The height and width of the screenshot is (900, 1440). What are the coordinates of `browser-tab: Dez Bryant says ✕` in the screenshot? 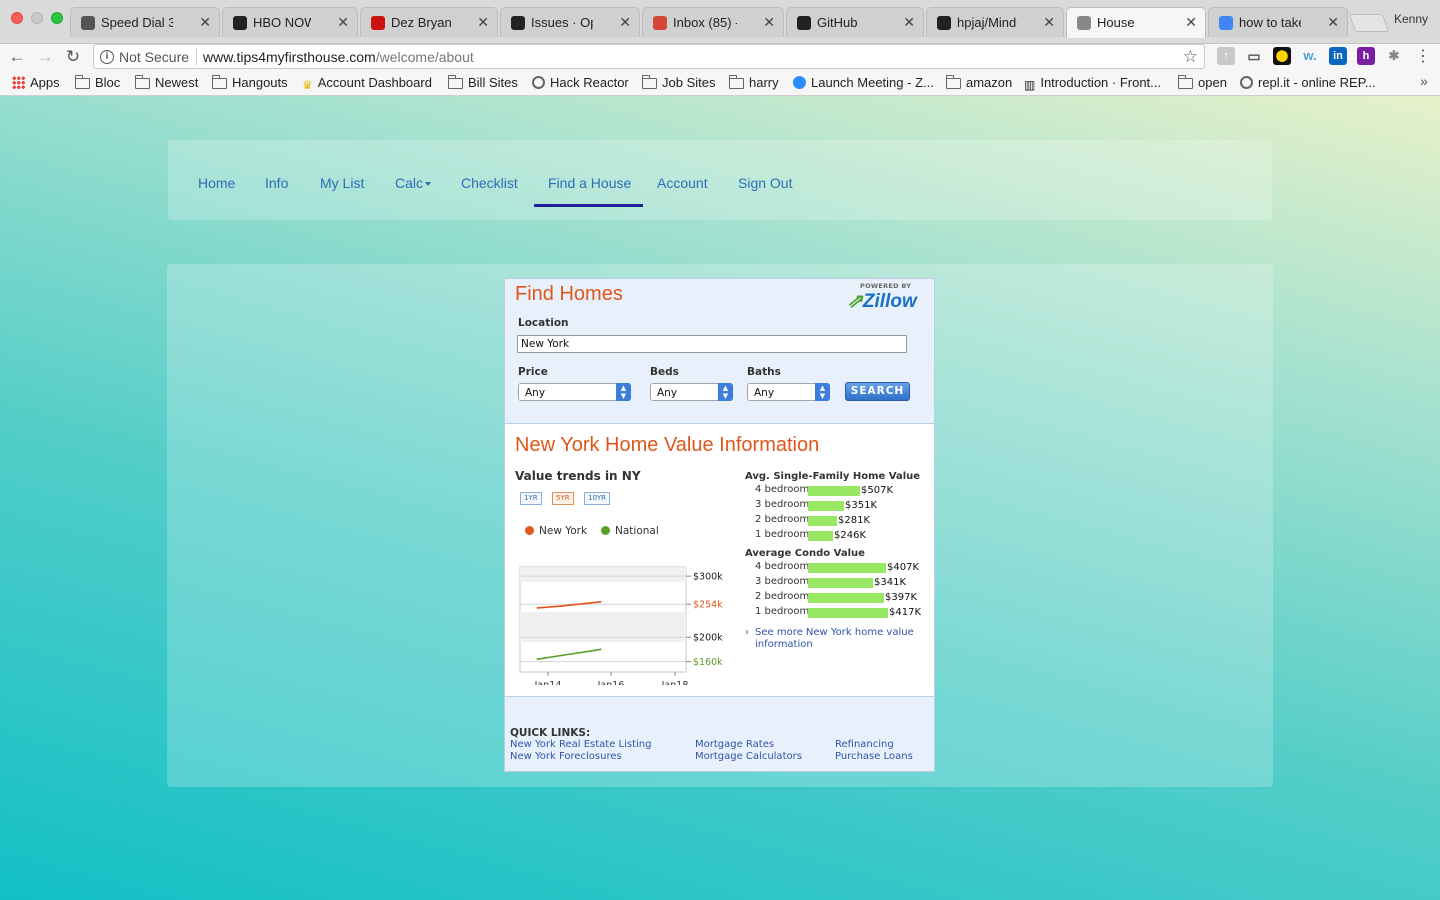 It's located at (429, 22).